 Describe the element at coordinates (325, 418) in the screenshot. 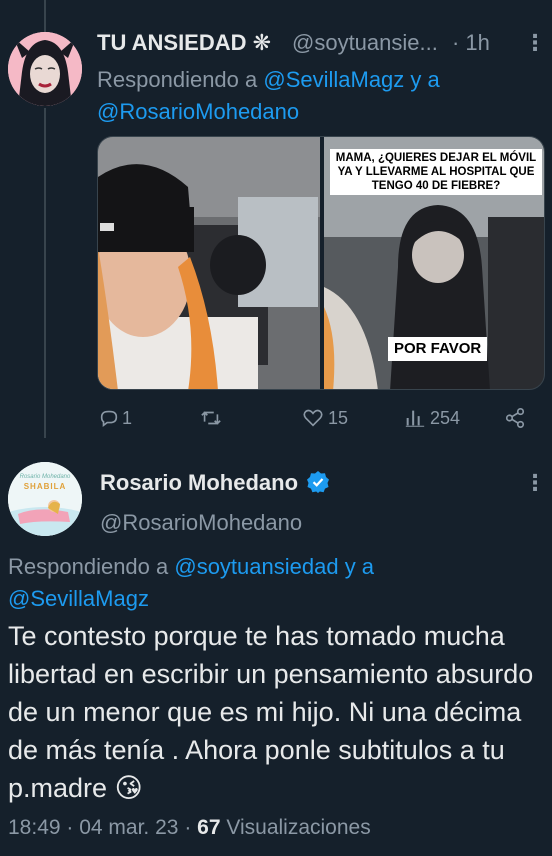

I see `like-button: 15` at that location.